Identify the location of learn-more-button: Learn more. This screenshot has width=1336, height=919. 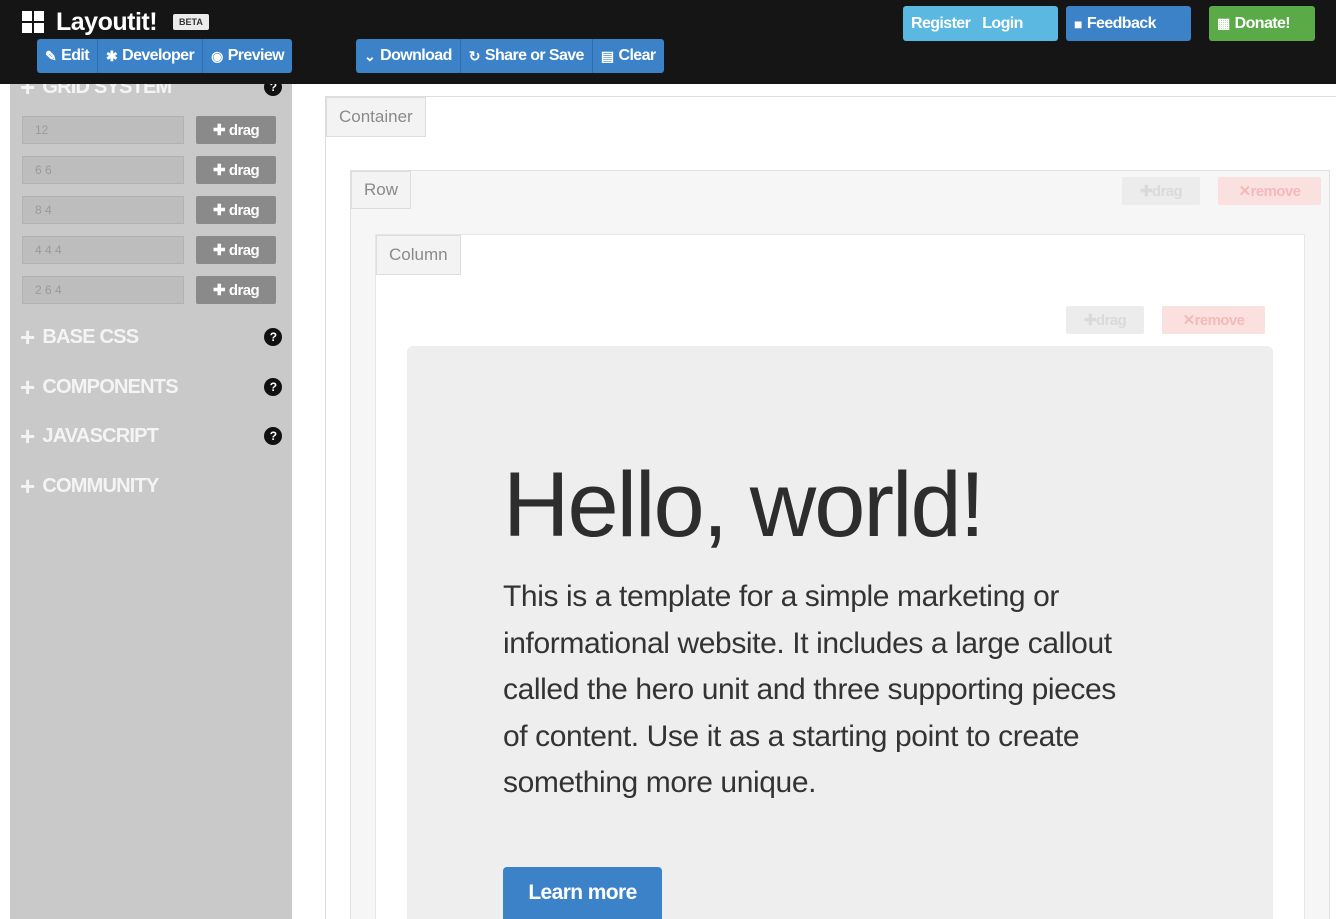
(582, 893).